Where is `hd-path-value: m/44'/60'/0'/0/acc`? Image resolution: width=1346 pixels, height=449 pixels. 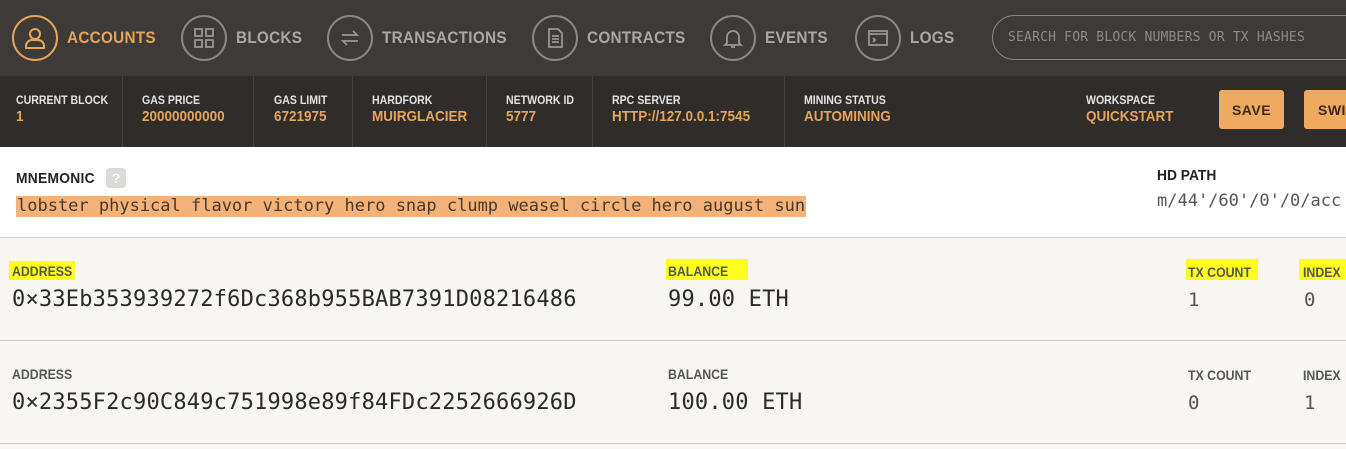 hd-path-value: m/44'/60'/0'/0/acc is located at coordinates (1249, 201).